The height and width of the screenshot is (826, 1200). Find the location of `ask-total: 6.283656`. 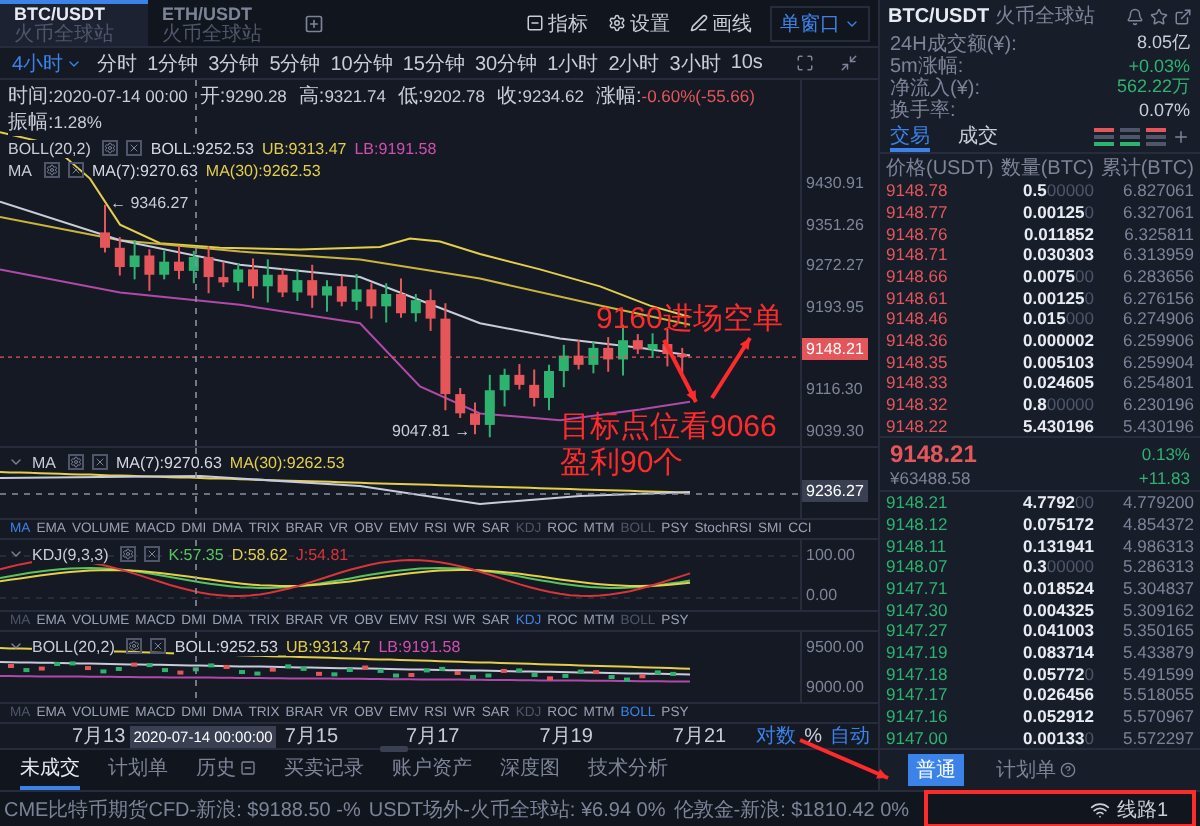

ask-total: 6.283656 is located at coordinates (1157, 275).